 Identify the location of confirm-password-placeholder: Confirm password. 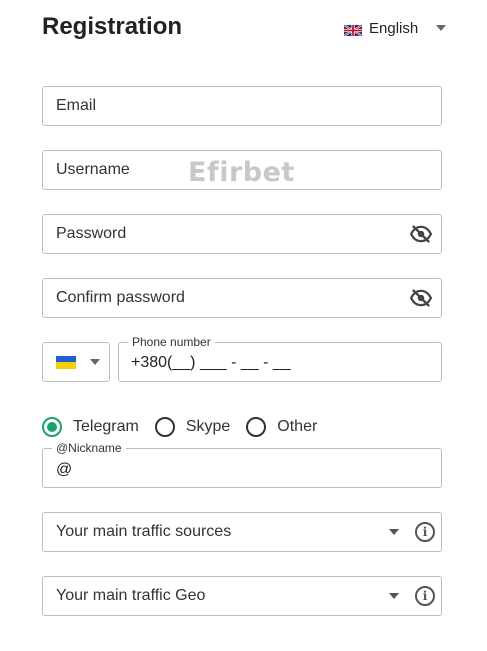
(120, 297).